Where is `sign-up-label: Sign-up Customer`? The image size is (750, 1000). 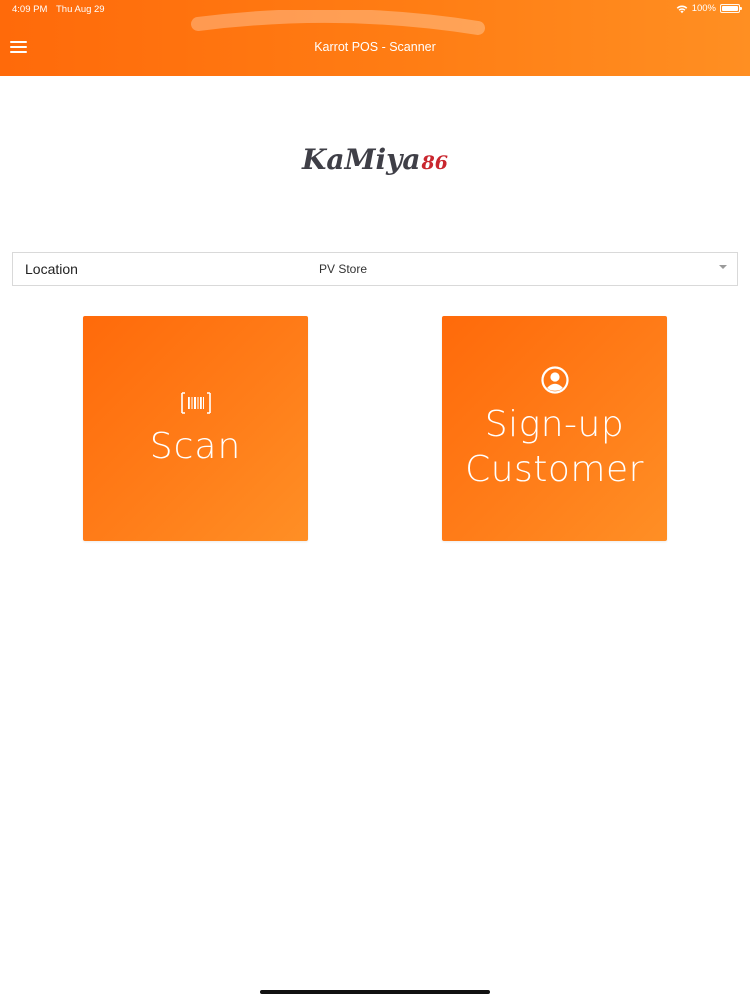 sign-up-label: Sign-up Customer is located at coordinates (554, 447).